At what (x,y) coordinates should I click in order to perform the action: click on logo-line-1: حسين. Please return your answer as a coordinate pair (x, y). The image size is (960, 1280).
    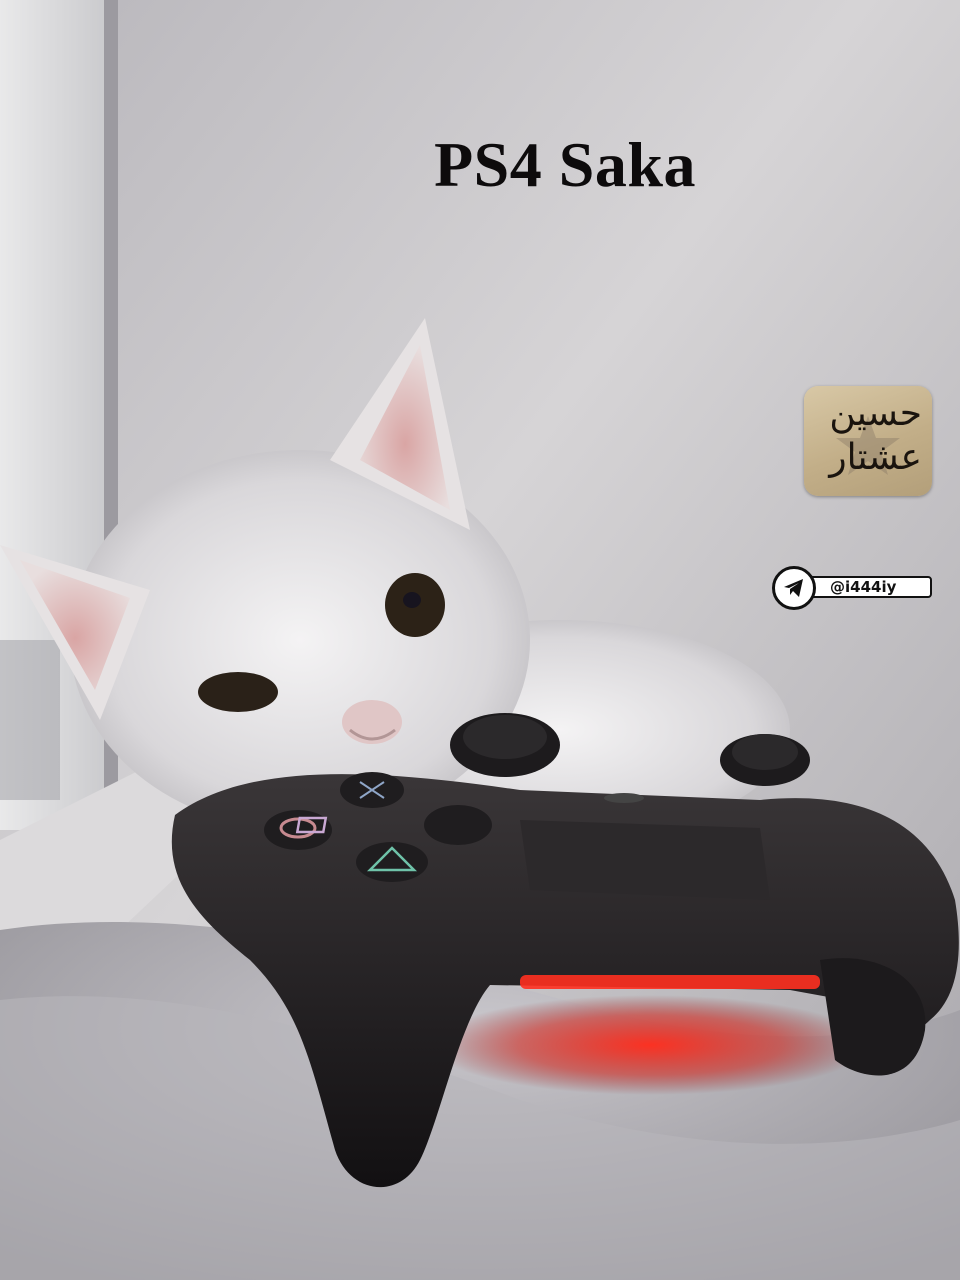
    Looking at the image, I should click on (875, 413).